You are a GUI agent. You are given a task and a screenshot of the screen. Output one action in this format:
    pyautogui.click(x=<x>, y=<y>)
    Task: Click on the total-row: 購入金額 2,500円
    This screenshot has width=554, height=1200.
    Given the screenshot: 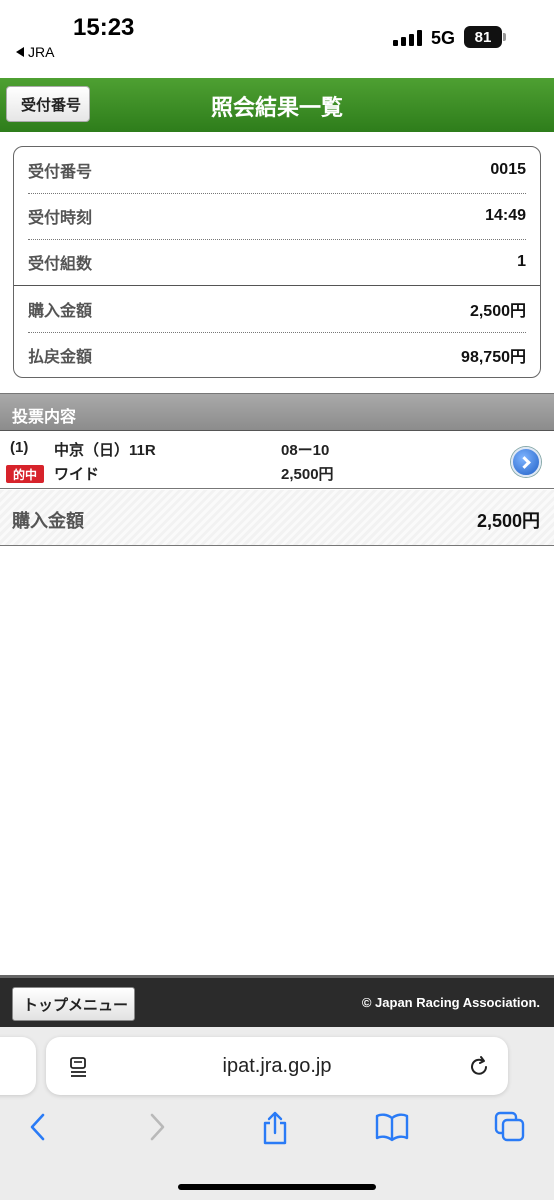 What is the action you would take?
    pyautogui.click(x=277, y=518)
    